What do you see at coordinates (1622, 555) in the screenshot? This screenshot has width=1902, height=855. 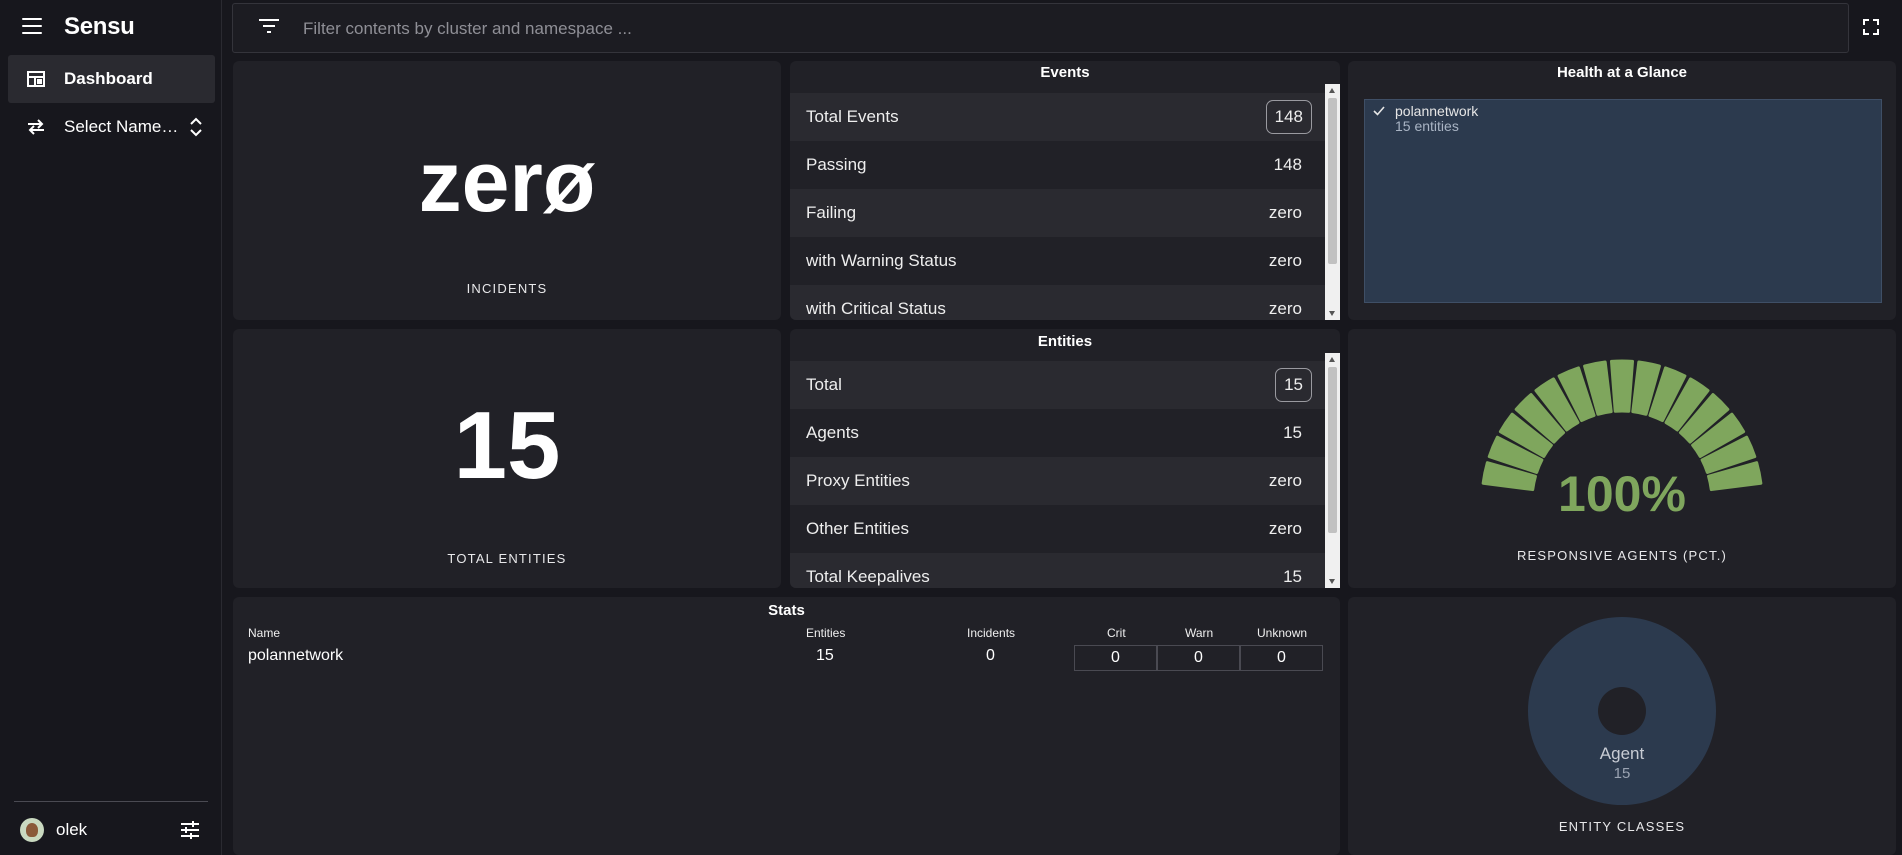 I see `responsive-caption: RESPONSIVE AGENTS (PCT.)` at bounding box center [1622, 555].